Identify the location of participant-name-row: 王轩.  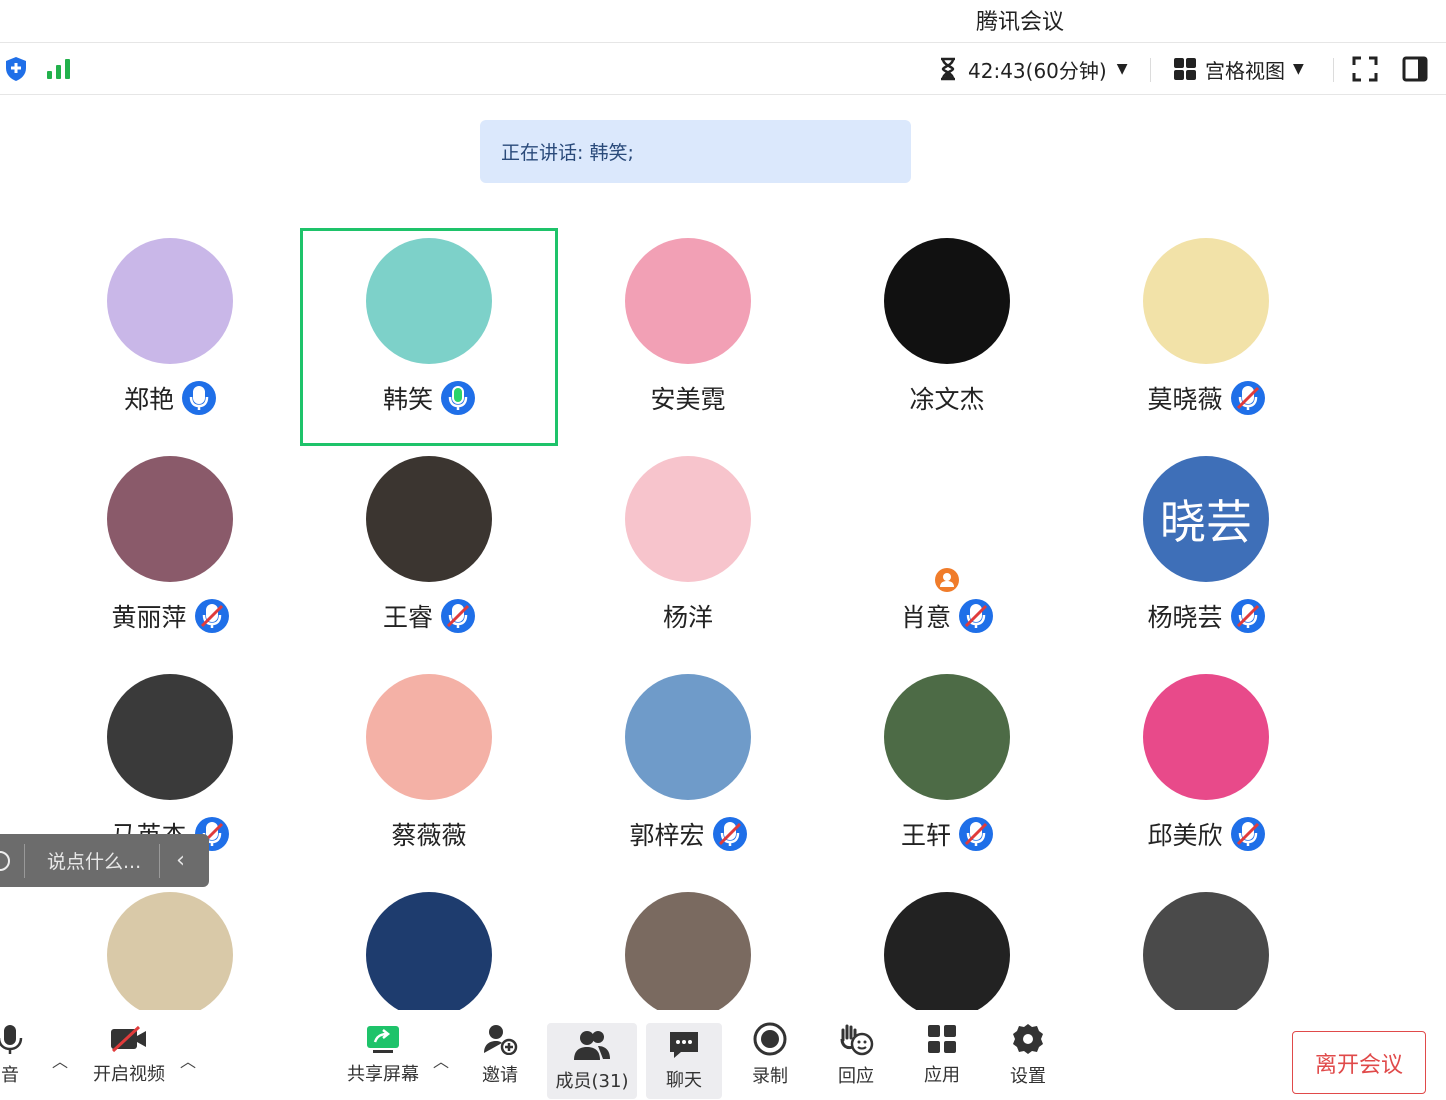
(947, 834).